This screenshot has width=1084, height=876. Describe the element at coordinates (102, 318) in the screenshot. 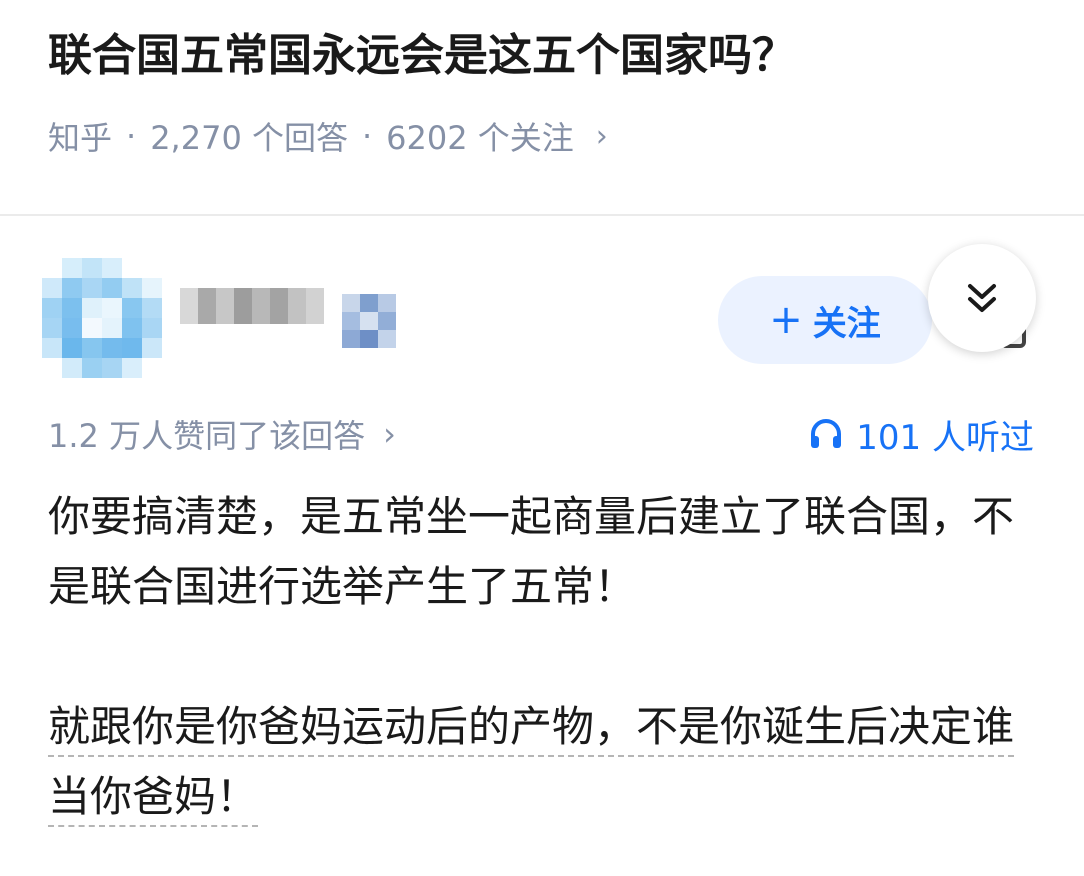

I see `avatar` at that location.